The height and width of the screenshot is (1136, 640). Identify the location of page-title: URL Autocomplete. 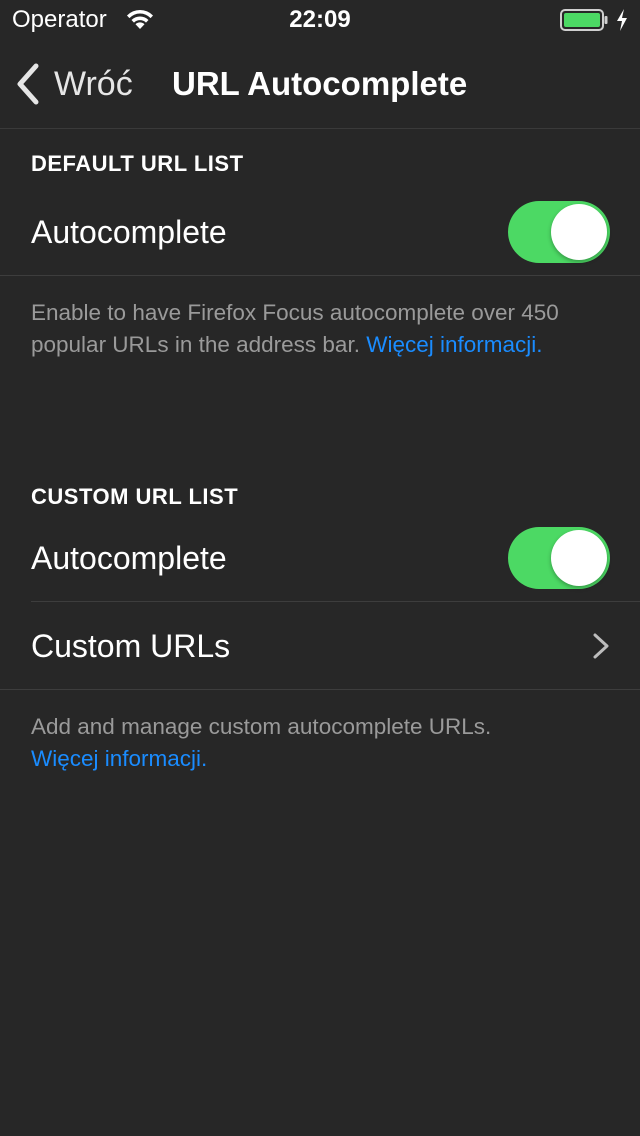
(320, 83).